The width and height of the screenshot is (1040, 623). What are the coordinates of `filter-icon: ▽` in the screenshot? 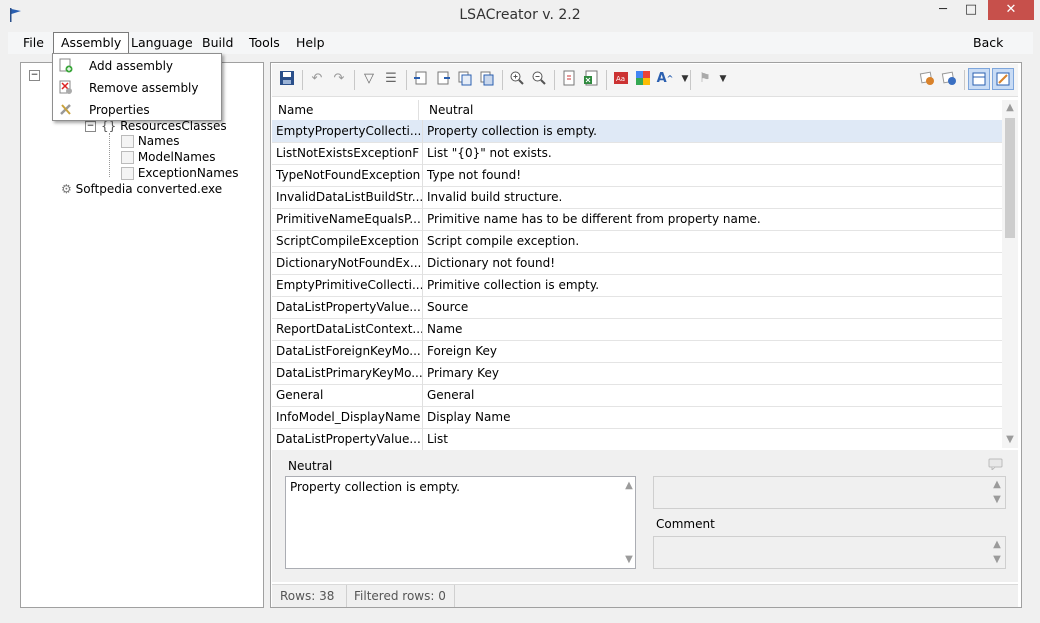 It's located at (369, 79).